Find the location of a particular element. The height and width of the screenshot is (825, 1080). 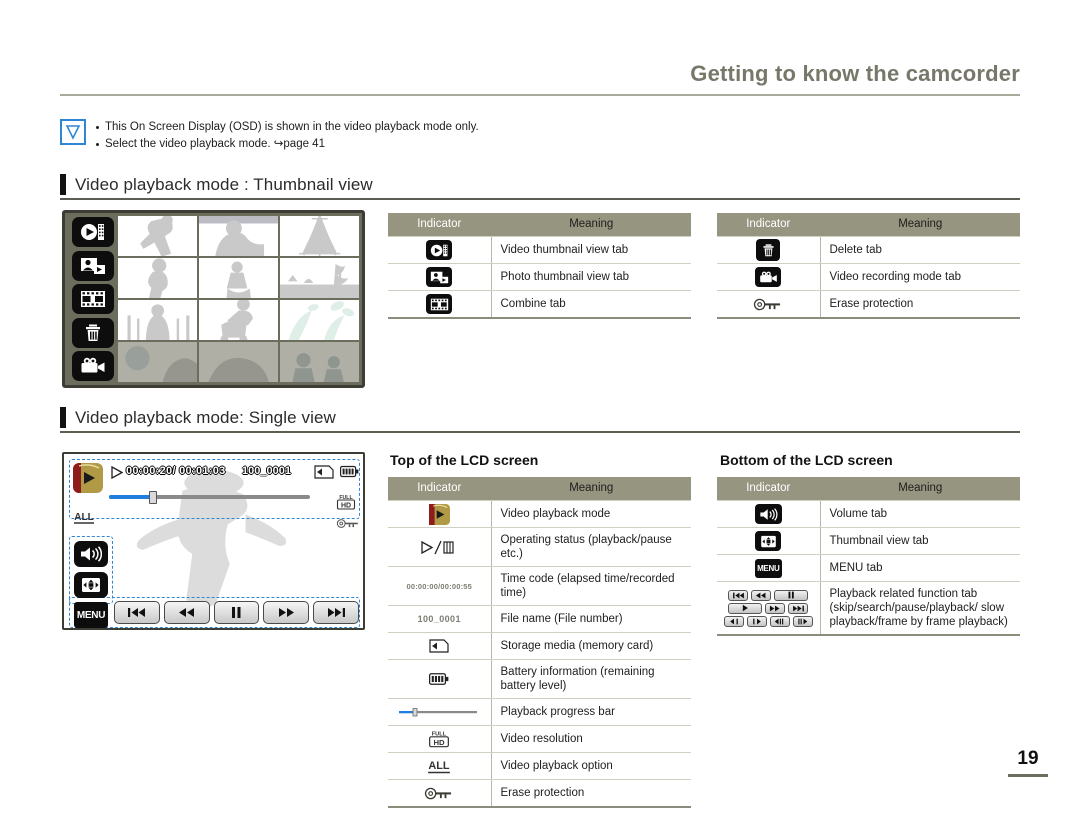

skip-forward-button is located at coordinates (336, 612).